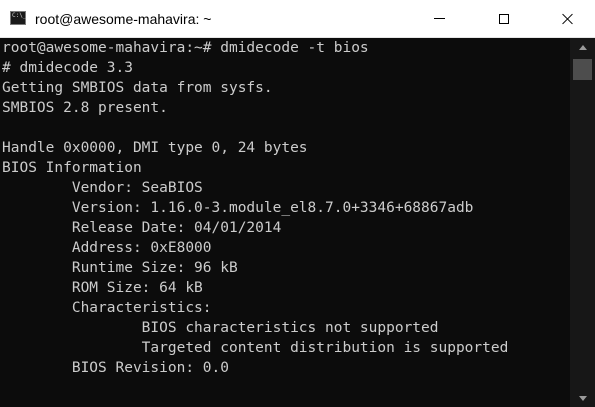  I want to click on terminal-line: Getting SMBIOS data from sysfs., so click(137, 88).